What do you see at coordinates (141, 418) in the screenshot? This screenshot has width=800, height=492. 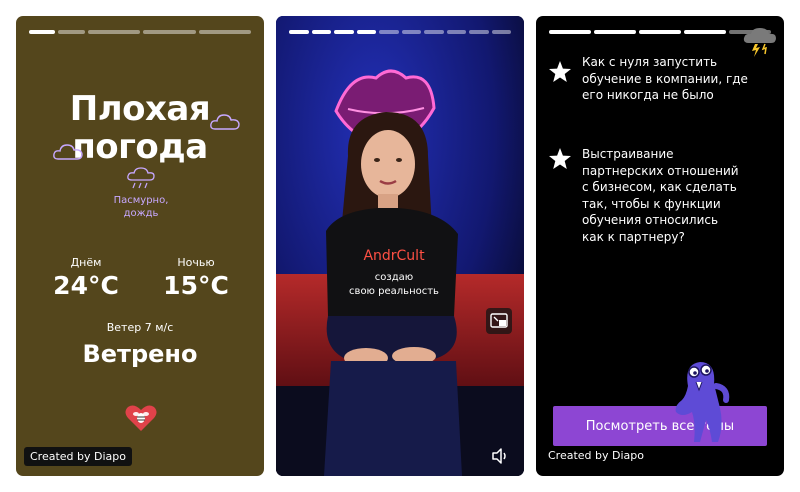 I see `heart-bee-icon` at bounding box center [141, 418].